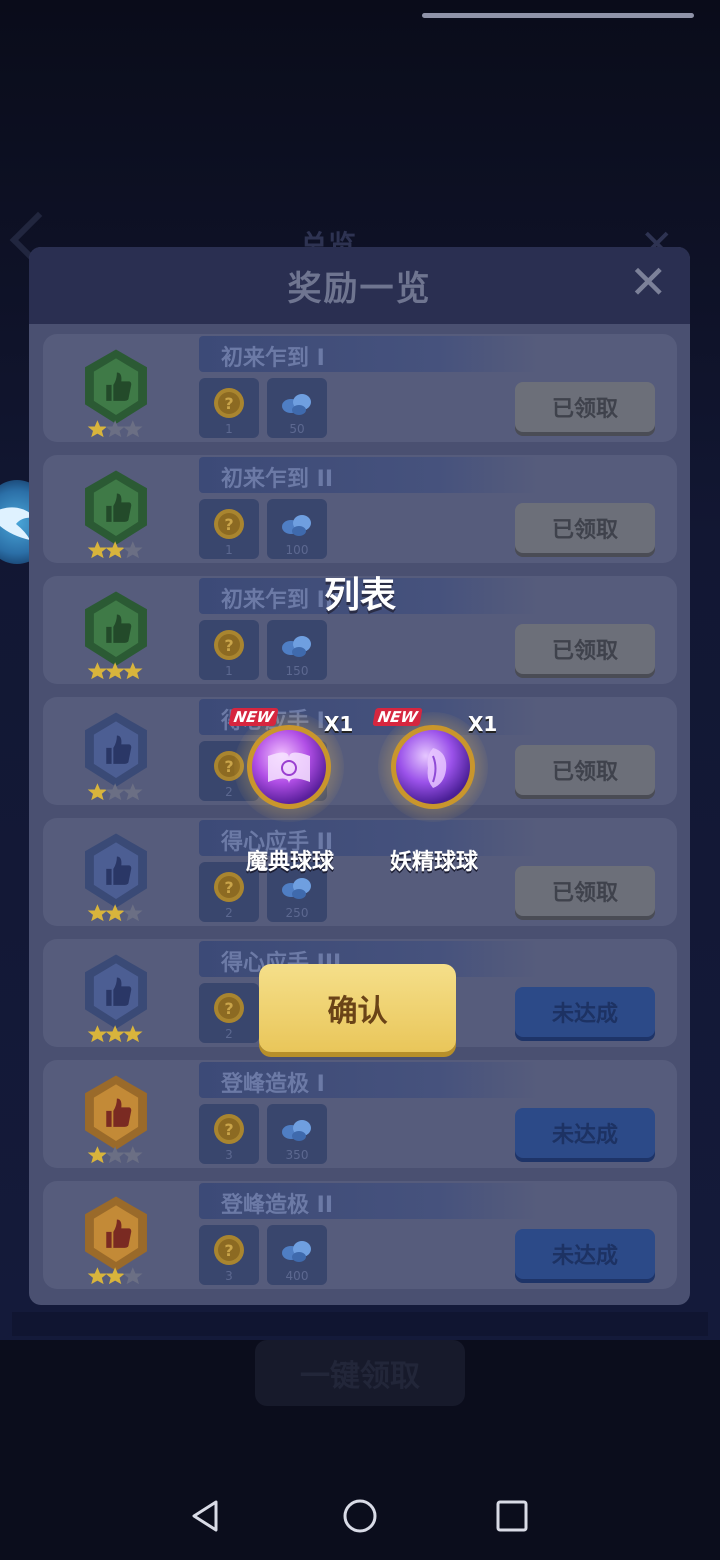  Describe the element at coordinates (648, 282) in the screenshot. I see `close-icon: ✕` at that location.